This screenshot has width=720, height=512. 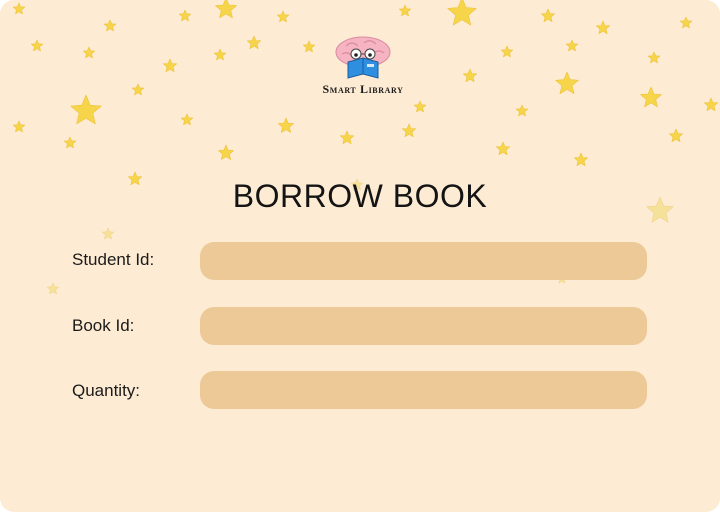 What do you see at coordinates (103, 325) in the screenshot?
I see `book-id-label: Book Id:` at bounding box center [103, 325].